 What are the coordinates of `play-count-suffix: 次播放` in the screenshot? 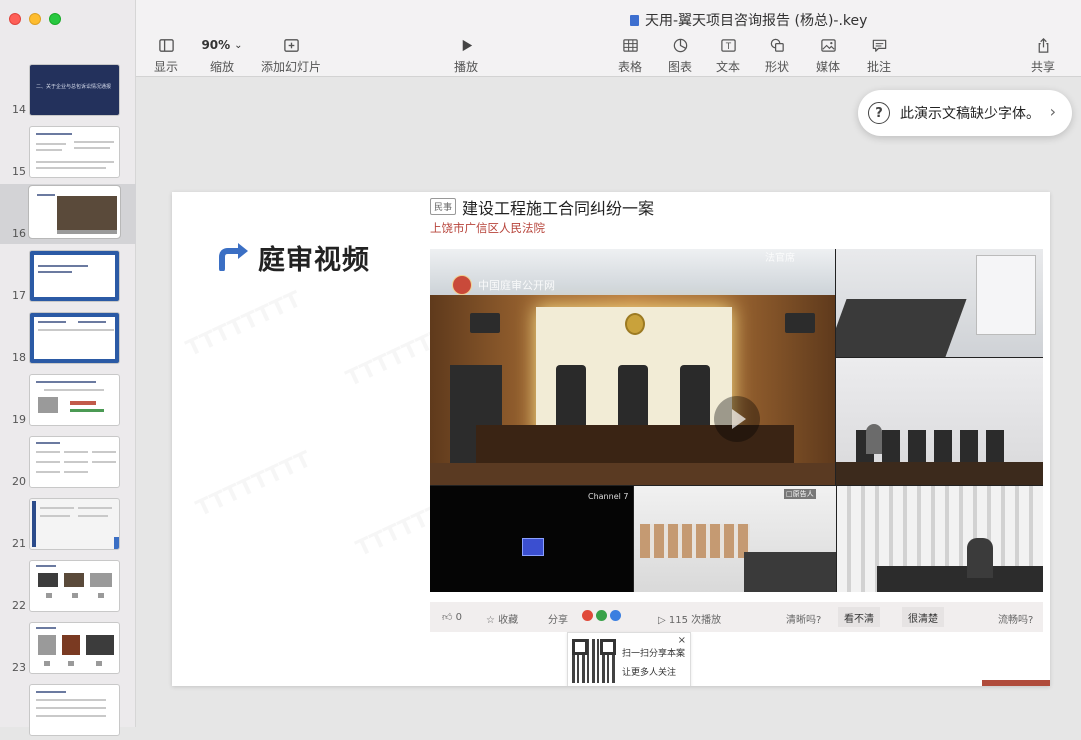 It's located at (706, 620).